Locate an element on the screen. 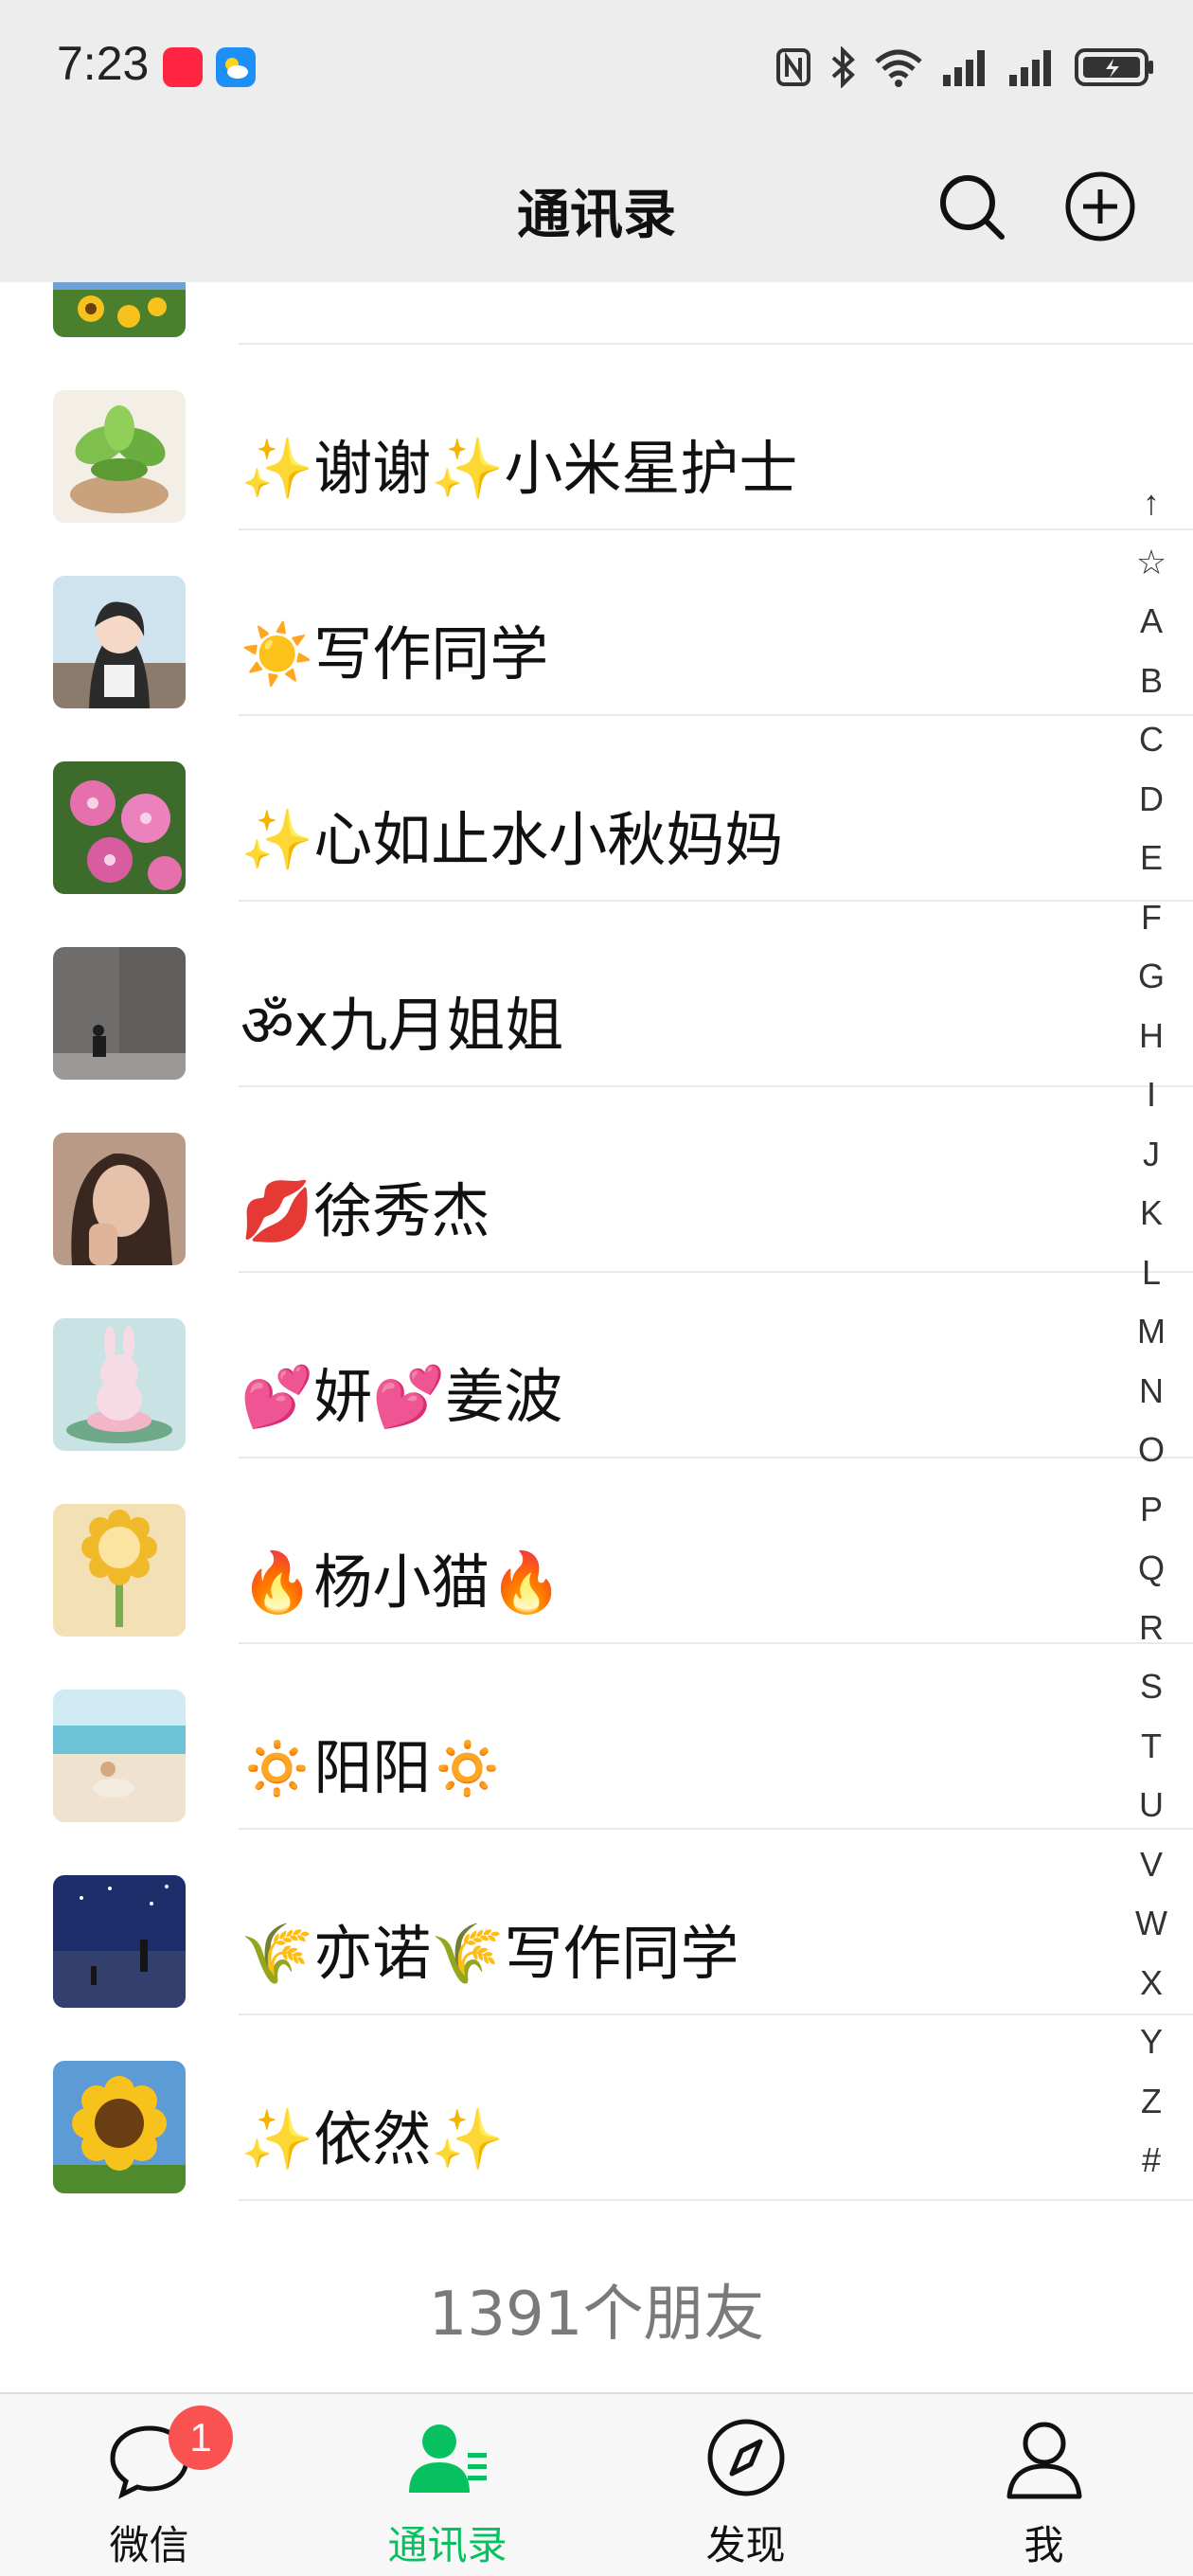 This screenshot has width=1193, height=2576. contact-name: ॐx九月姐姐 is located at coordinates (402, 1025).